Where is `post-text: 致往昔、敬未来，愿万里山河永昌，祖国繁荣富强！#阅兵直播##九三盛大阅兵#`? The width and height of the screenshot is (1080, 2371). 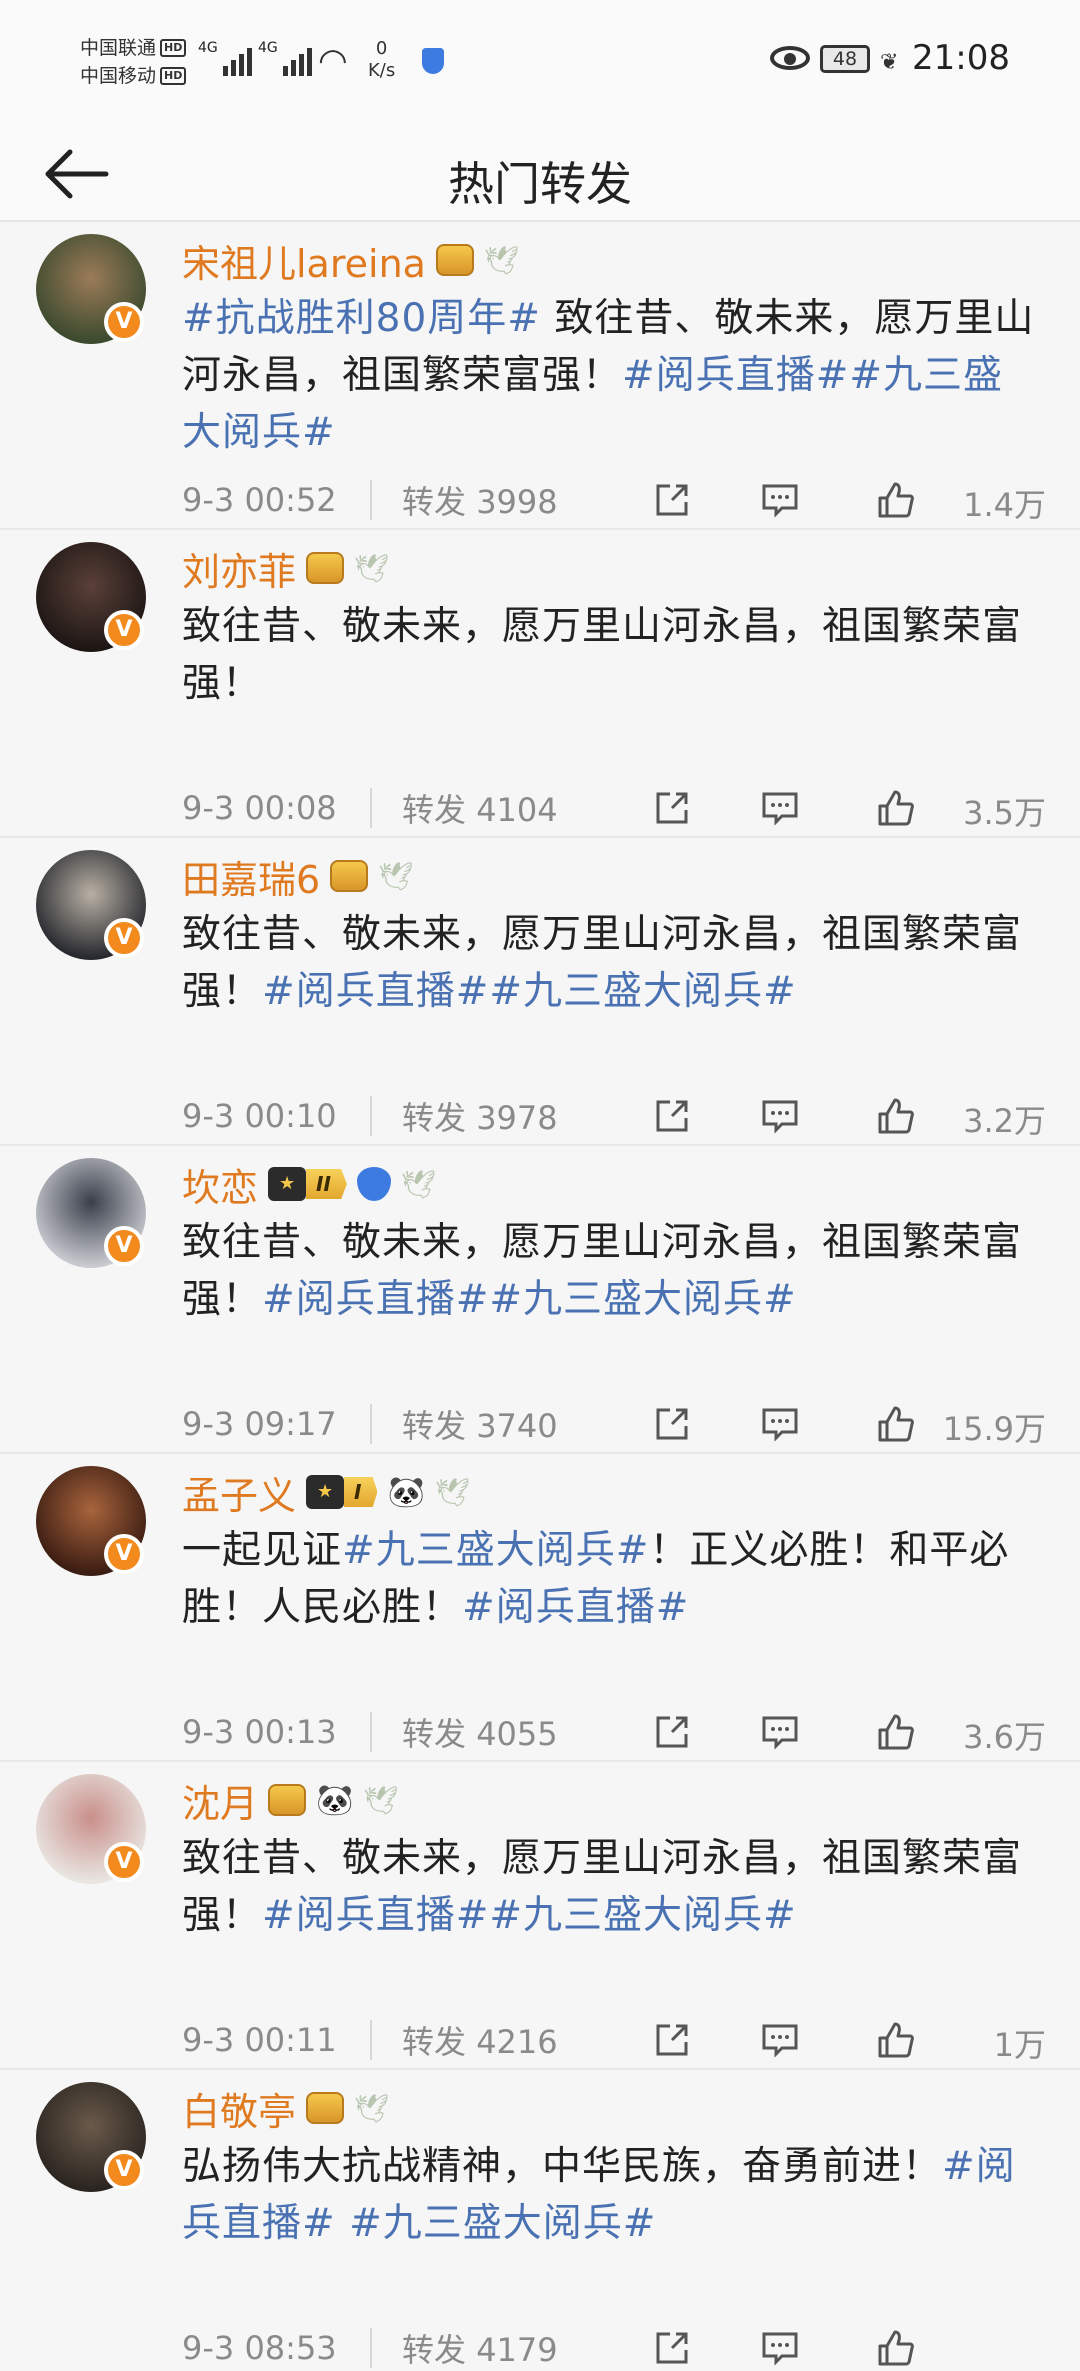
post-text: 致往昔、敬未来，愿万里山河永昌，祖国繁荣富强！#阅兵直播##九三盛大阅兵# is located at coordinates (612, 1887).